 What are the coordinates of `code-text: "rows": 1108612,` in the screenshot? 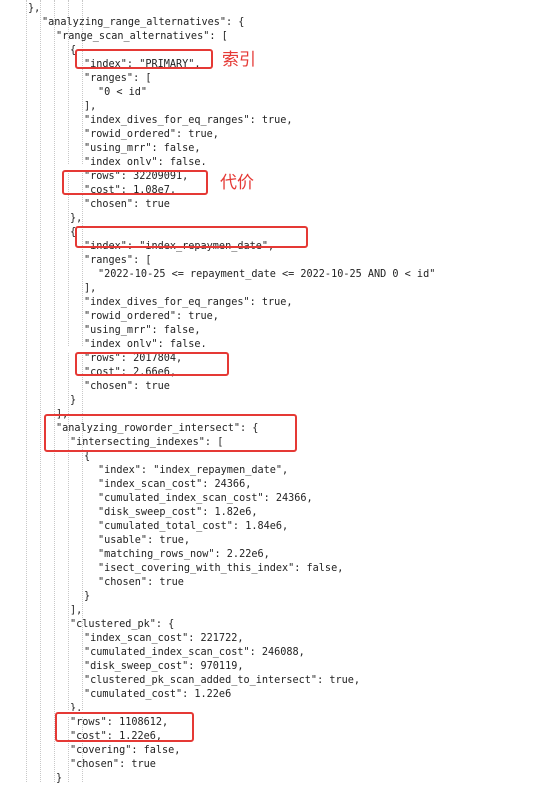 It's located at (119, 722).